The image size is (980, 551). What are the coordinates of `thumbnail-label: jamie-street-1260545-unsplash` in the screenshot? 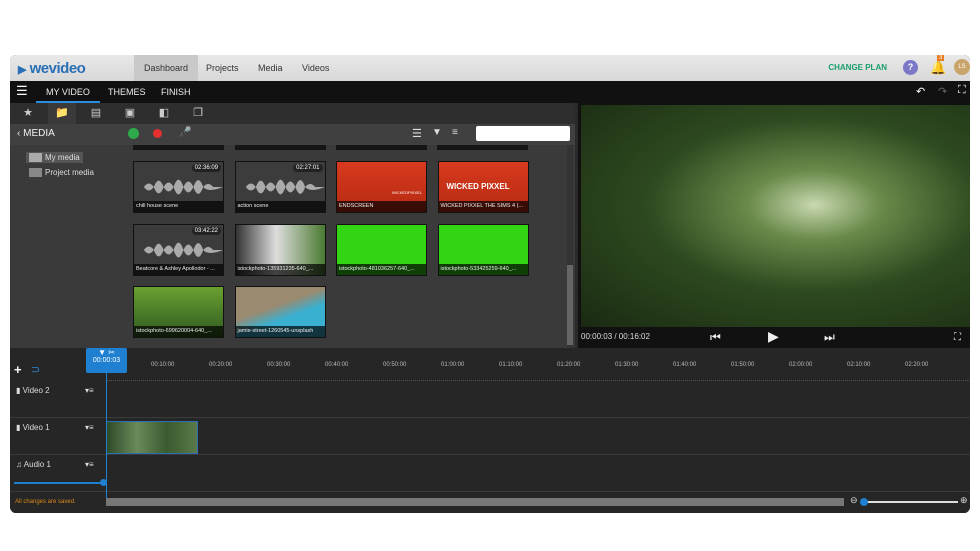 It's located at (280, 331).